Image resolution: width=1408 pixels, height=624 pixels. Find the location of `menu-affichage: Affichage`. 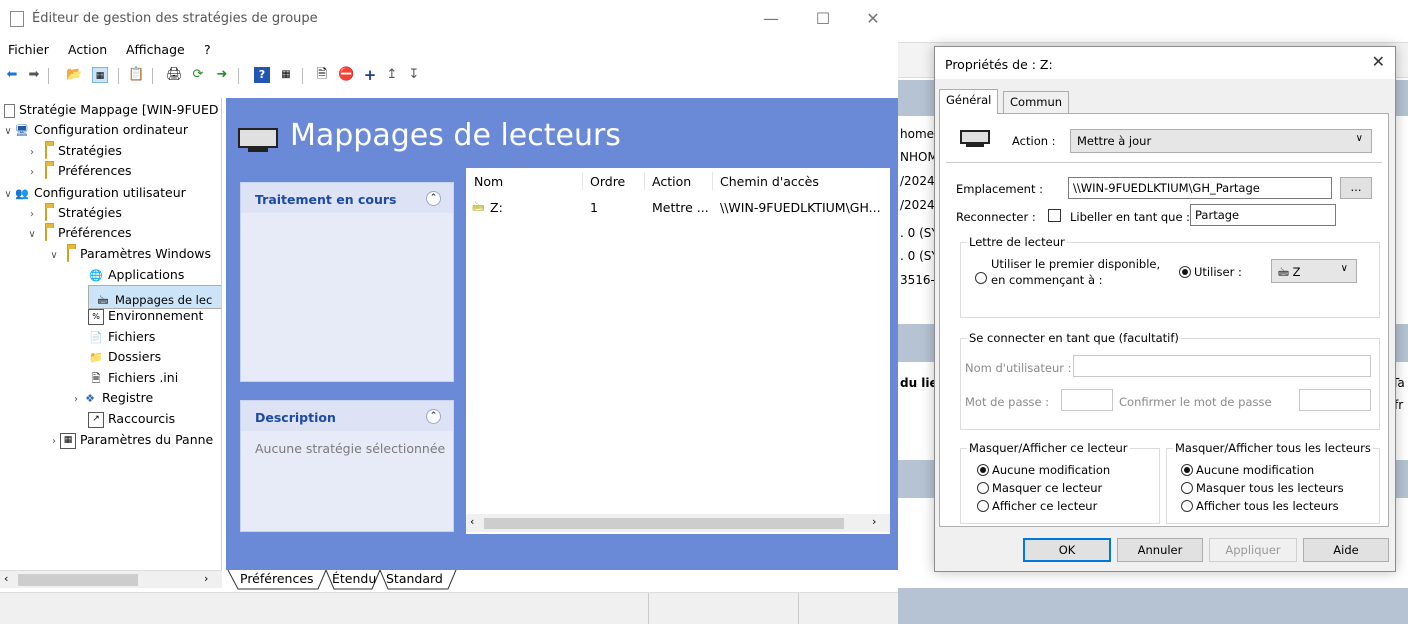

menu-affichage: Affichage is located at coordinates (155, 49).